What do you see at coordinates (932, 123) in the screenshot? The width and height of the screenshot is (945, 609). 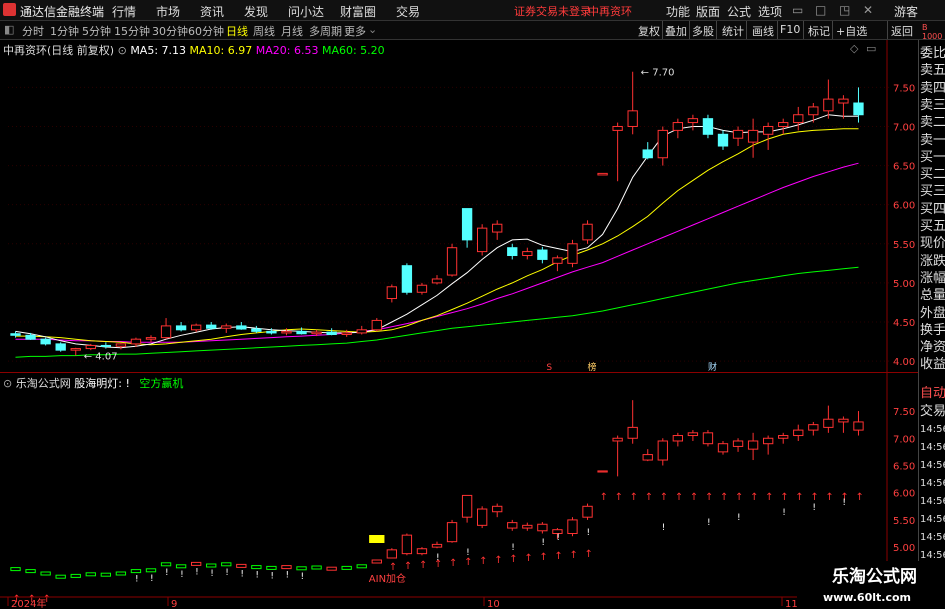 I see `quote-field: 卖二` at bounding box center [932, 123].